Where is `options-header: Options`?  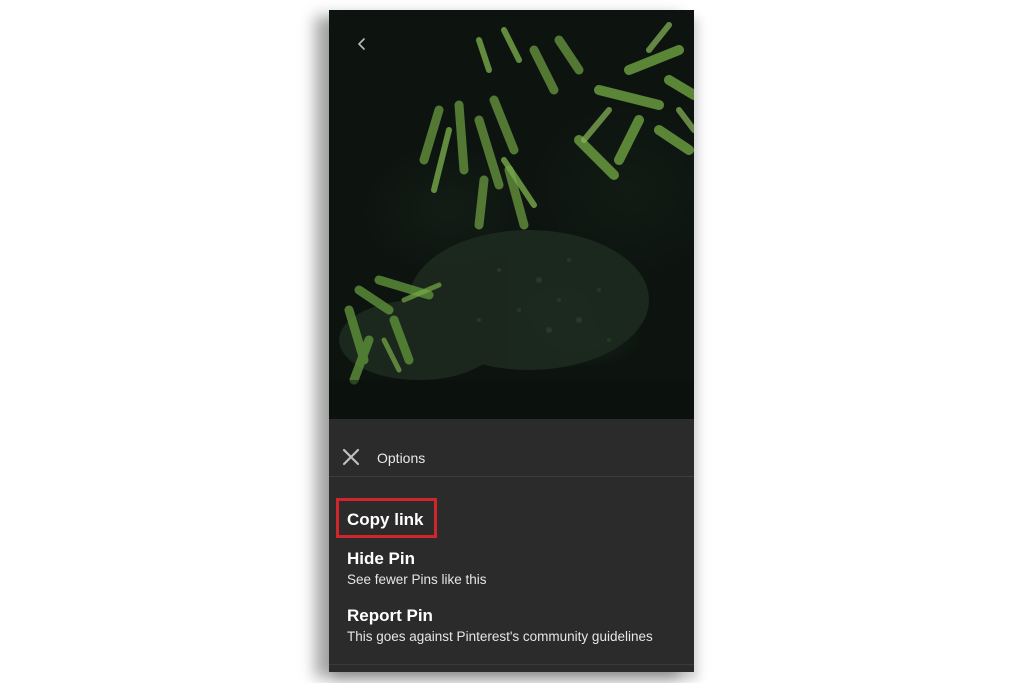 options-header: Options is located at coordinates (511, 448).